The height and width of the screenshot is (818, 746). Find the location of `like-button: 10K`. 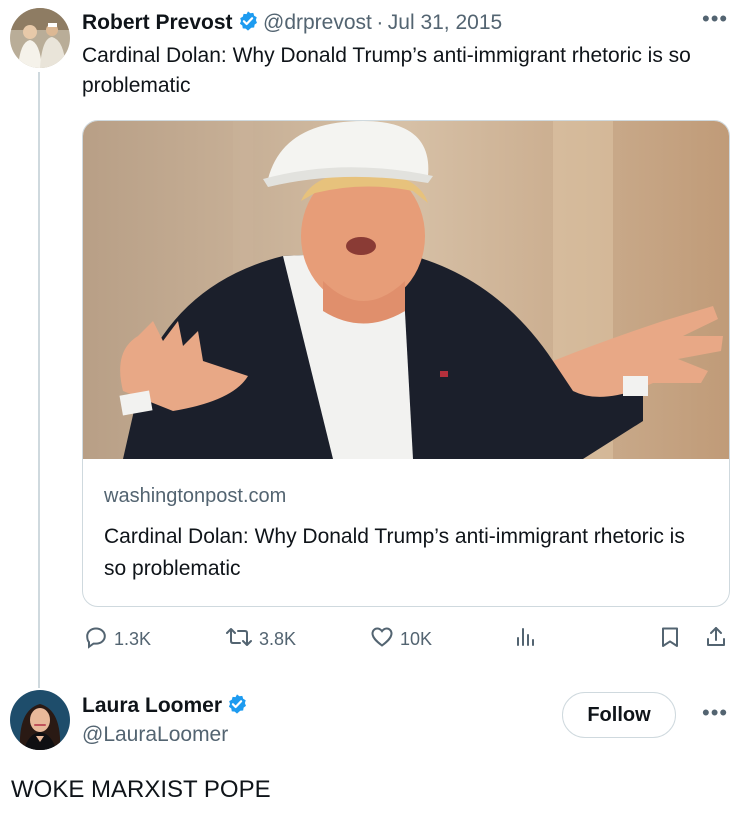

like-button: 10K is located at coordinates (401, 639).